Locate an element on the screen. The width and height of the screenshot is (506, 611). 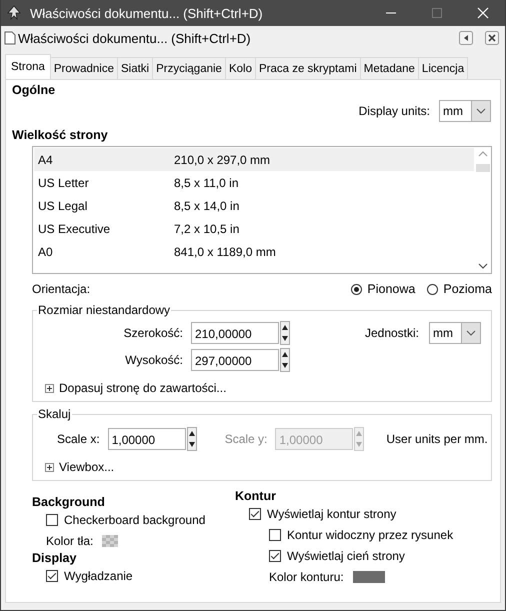
field-label: Wysokość: is located at coordinates (153, 360).